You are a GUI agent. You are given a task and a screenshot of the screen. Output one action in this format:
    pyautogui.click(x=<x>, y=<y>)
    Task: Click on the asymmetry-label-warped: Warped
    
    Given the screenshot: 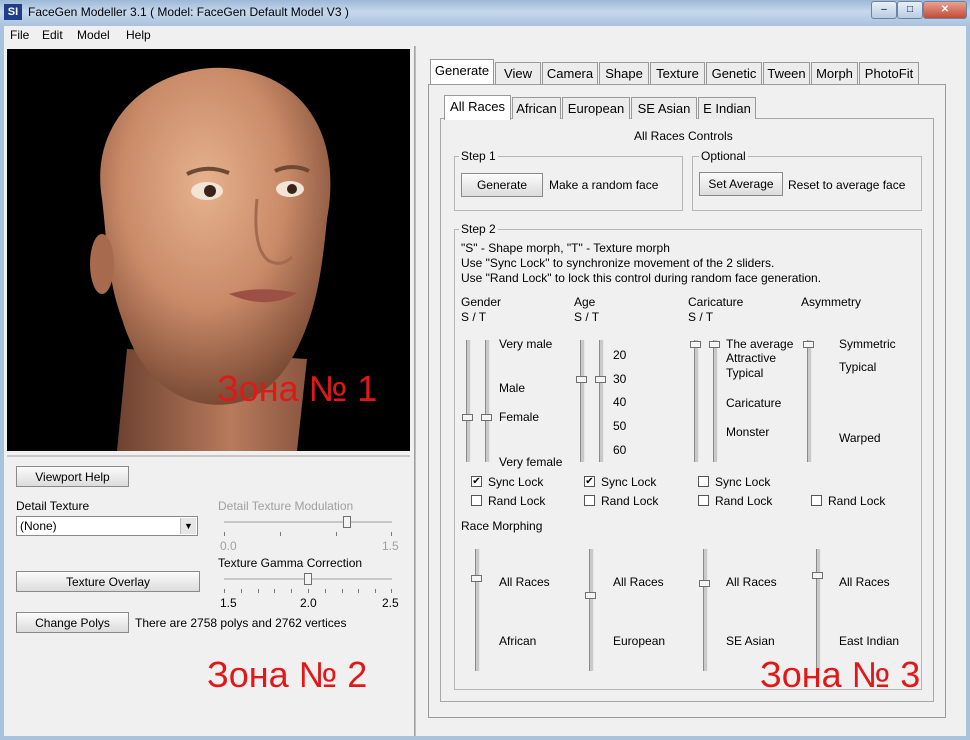 What is the action you would take?
    pyautogui.click(x=860, y=438)
    